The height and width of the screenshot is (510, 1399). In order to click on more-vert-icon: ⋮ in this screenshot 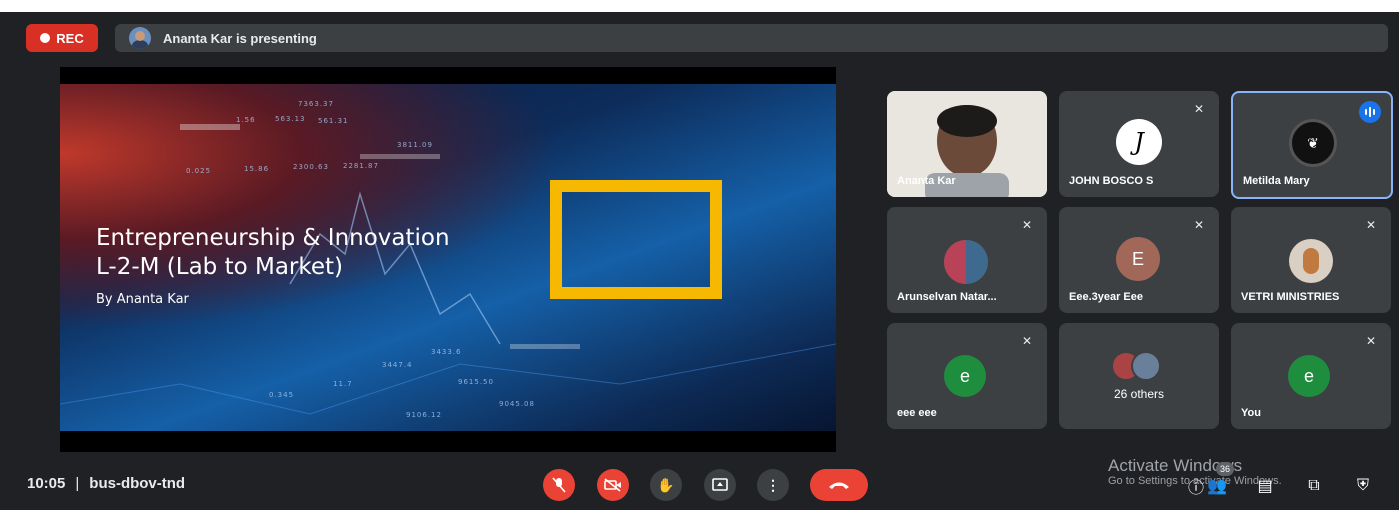, I will do `click(773, 484)`.